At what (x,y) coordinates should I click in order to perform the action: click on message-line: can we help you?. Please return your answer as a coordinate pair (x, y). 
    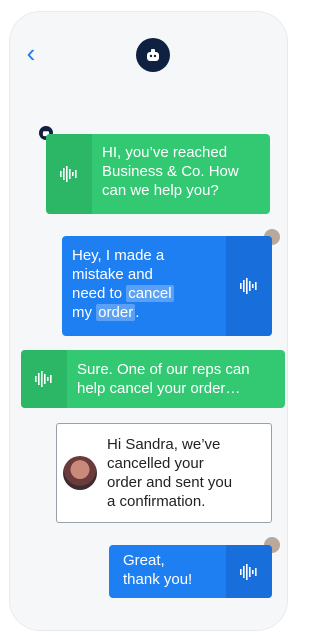
    Looking at the image, I should click on (160, 190).